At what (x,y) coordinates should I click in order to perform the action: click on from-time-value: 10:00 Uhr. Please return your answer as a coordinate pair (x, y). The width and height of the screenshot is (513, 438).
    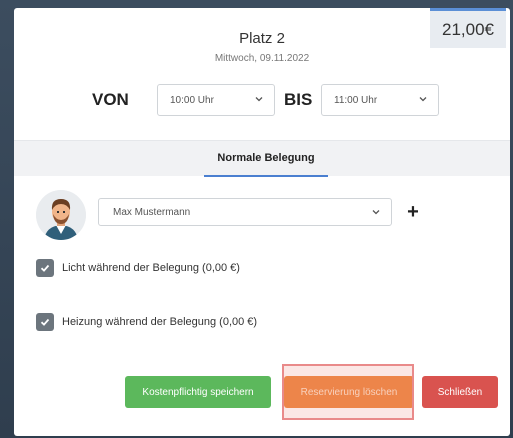
    Looking at the image, I should click on (192, 100).